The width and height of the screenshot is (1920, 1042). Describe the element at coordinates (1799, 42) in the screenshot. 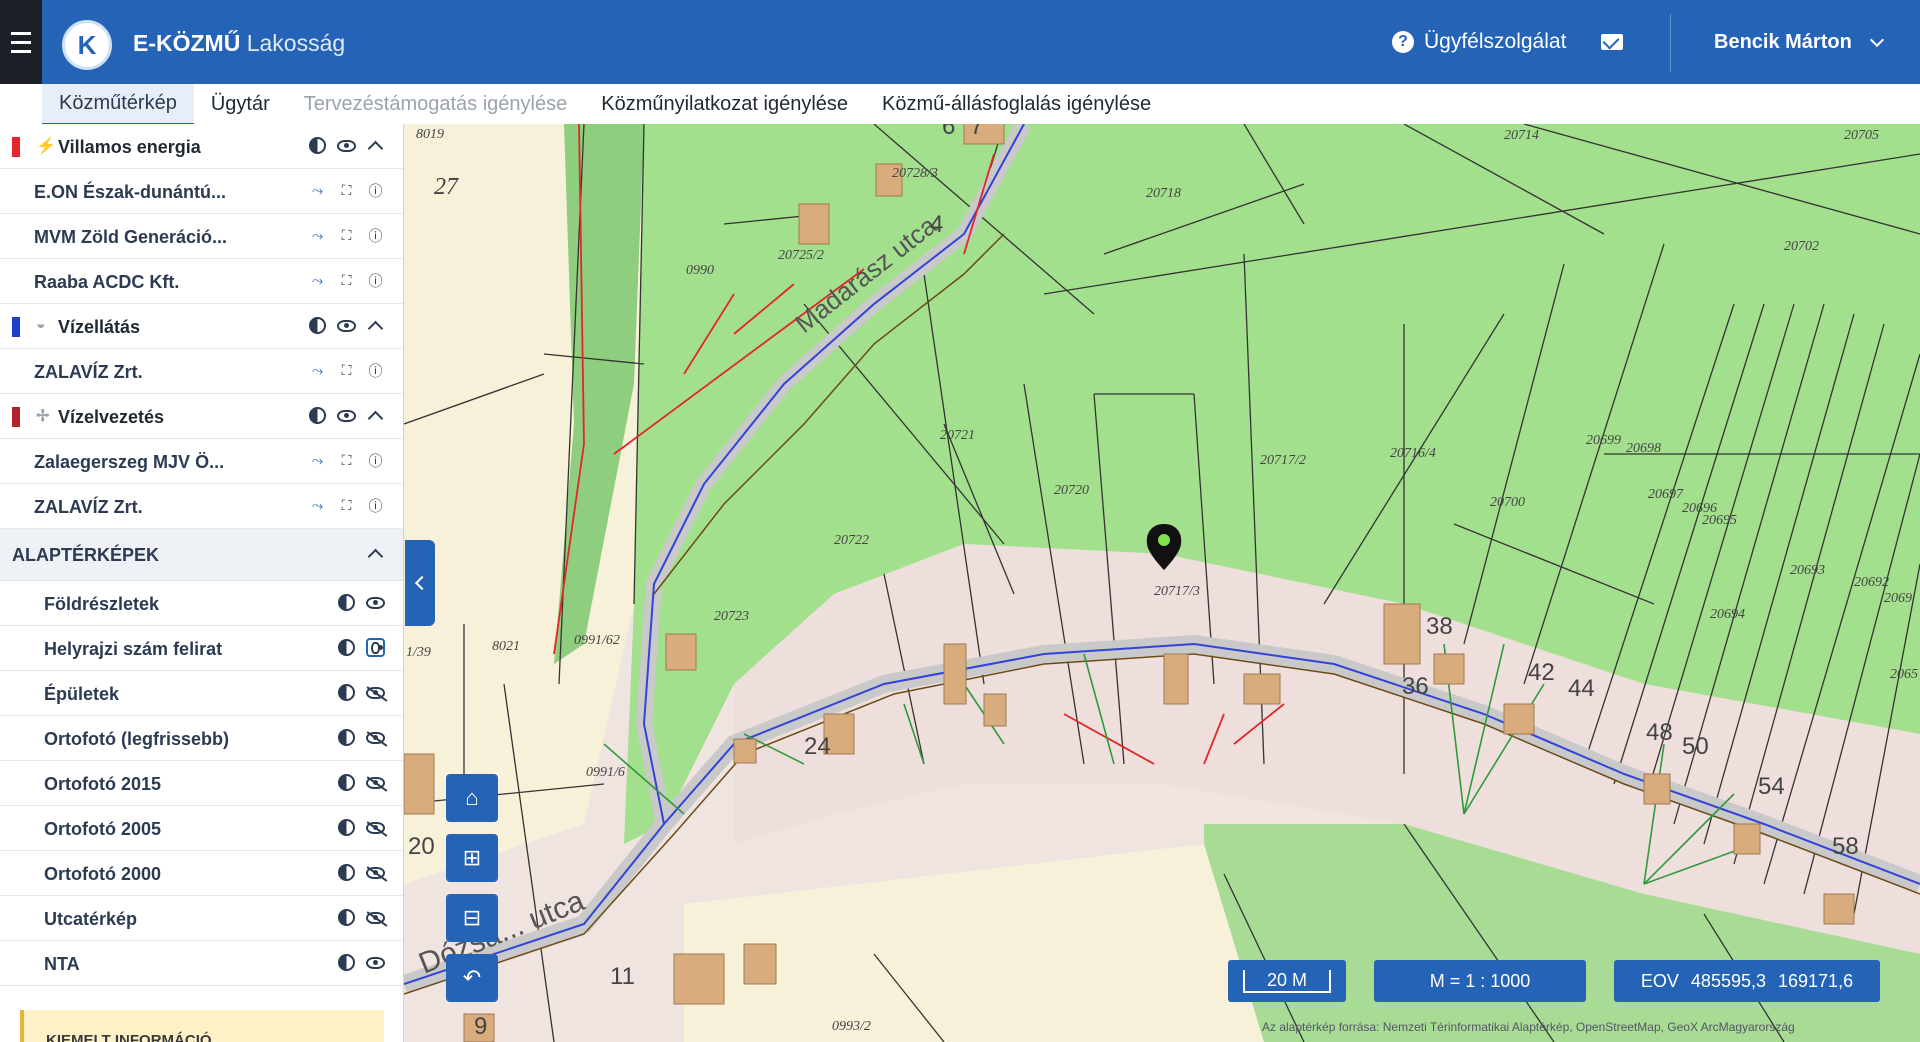

I see `user-menu: Bencik Márton` at that location.